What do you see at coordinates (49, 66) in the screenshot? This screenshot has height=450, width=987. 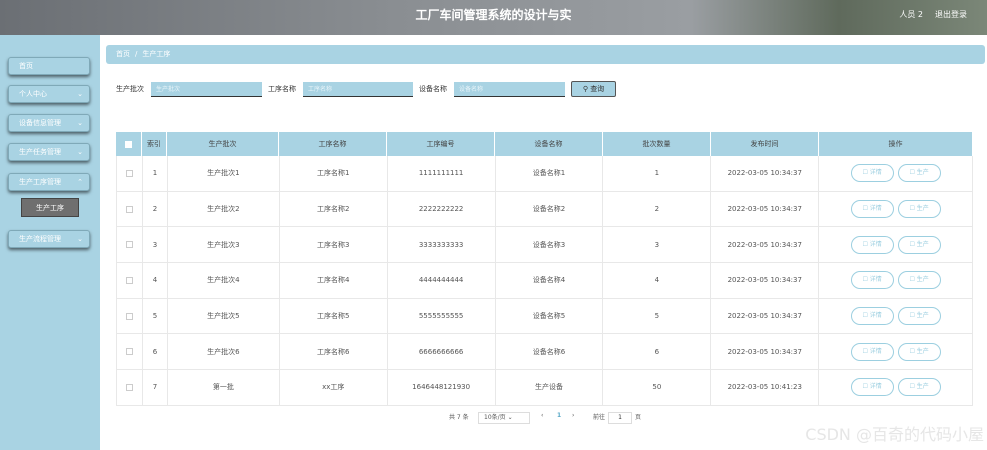 I see `sidebar-item-home: 首页` at bounding box center [49, 66].